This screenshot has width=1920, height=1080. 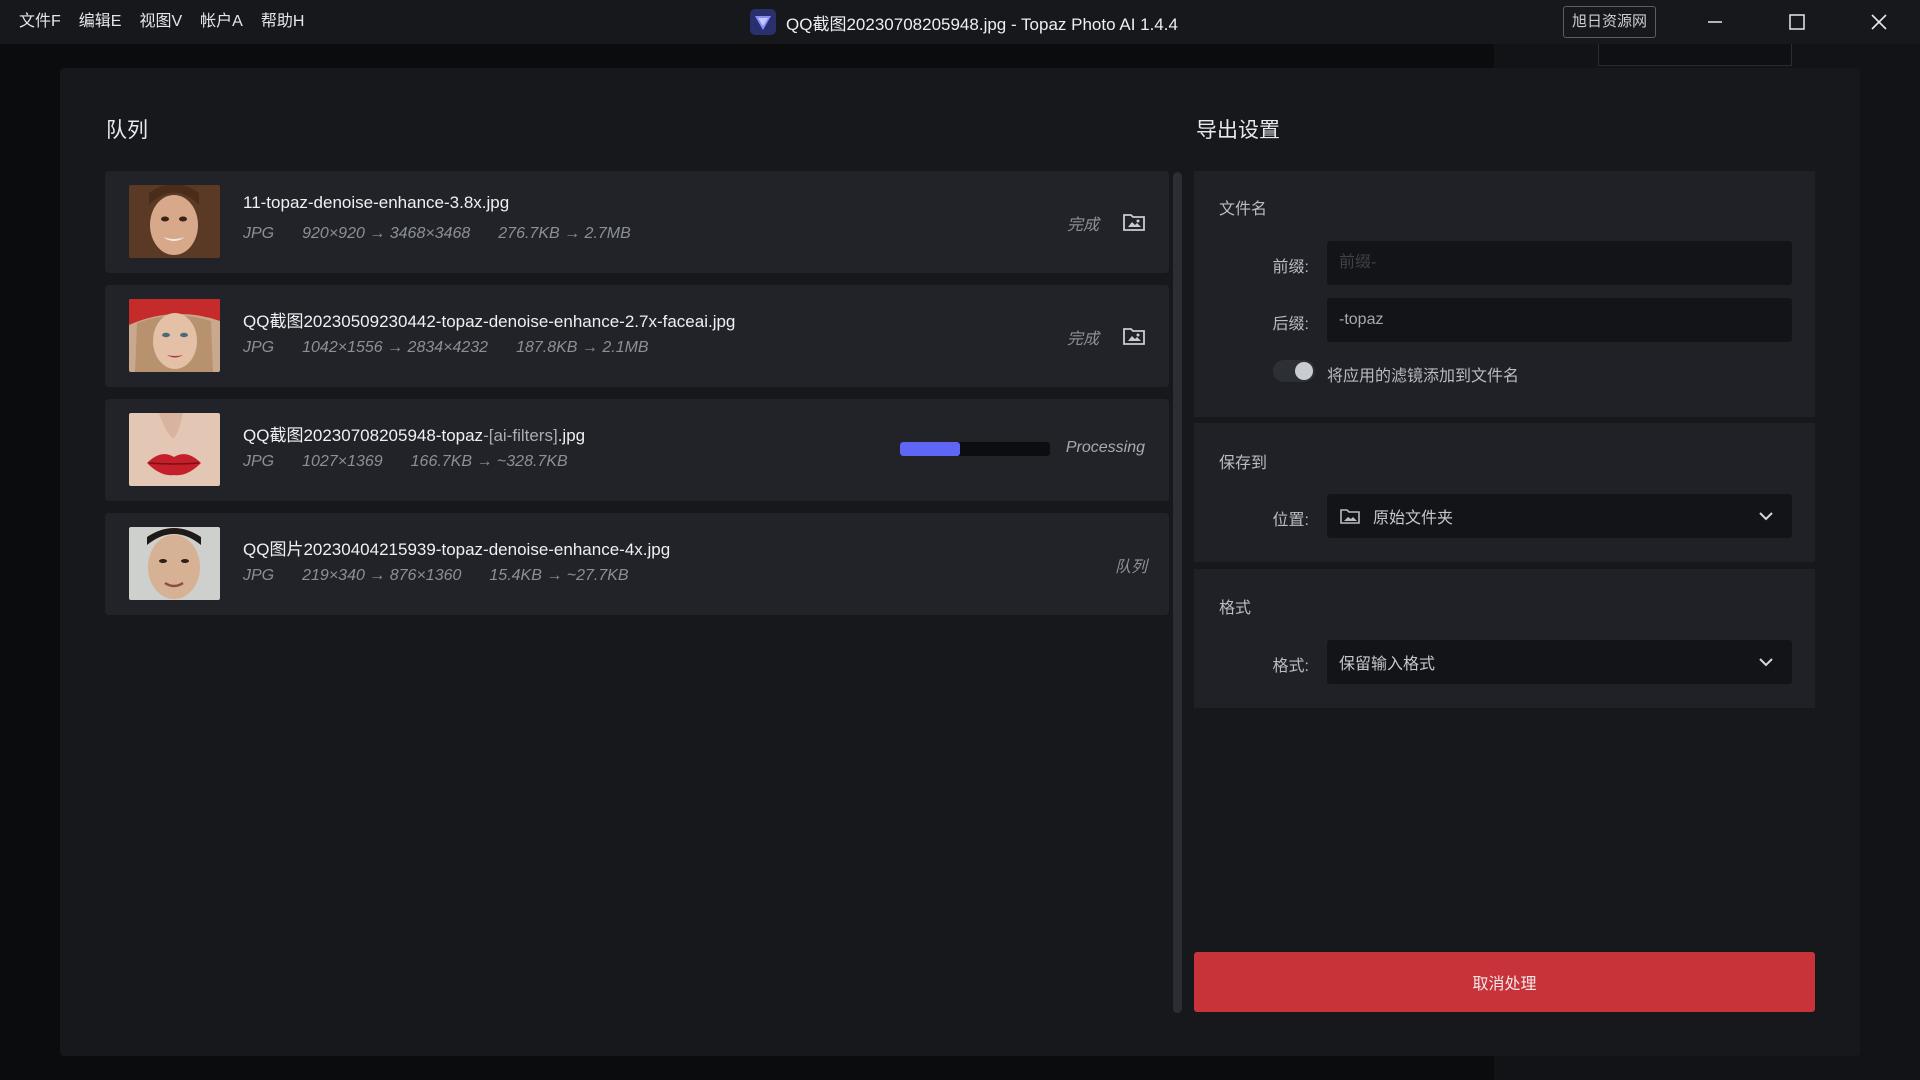 I want to click on queue-item-dimensions: 219×340 → 876×1360, so click(x=382, y=575).